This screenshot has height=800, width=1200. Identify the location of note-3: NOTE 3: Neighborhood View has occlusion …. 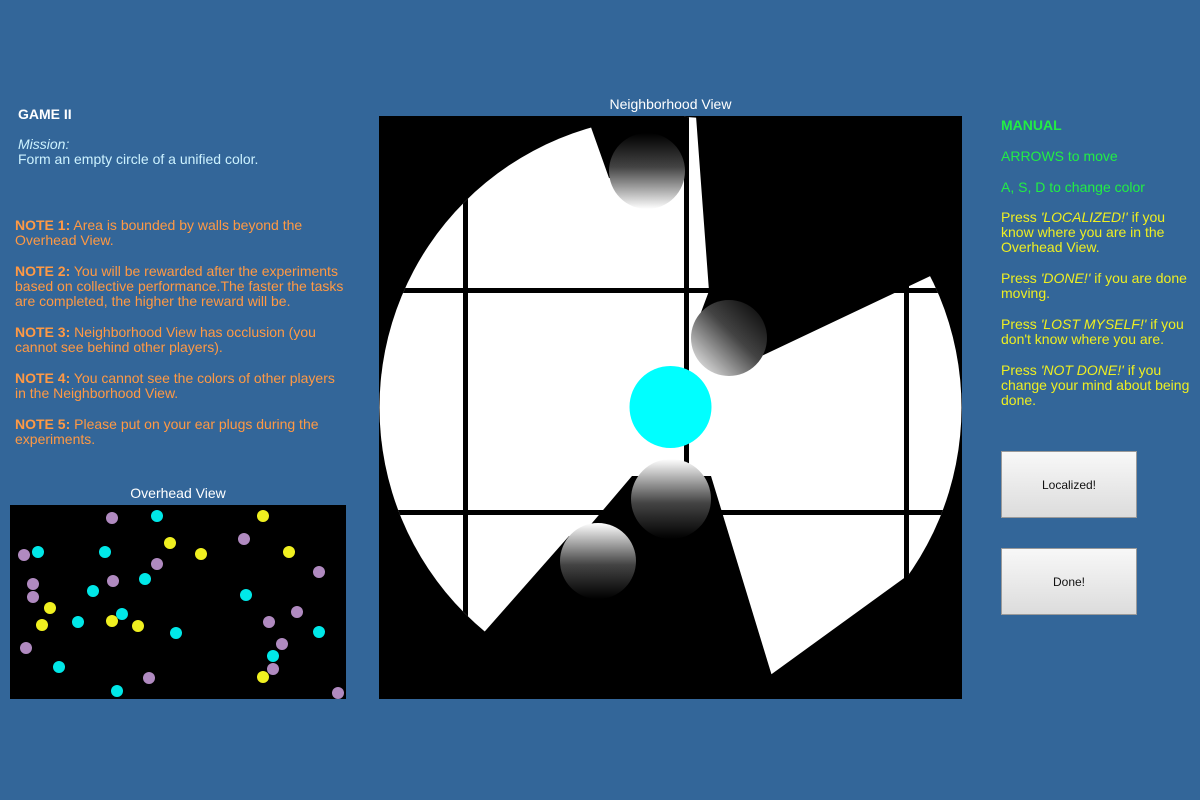
(180, 340).